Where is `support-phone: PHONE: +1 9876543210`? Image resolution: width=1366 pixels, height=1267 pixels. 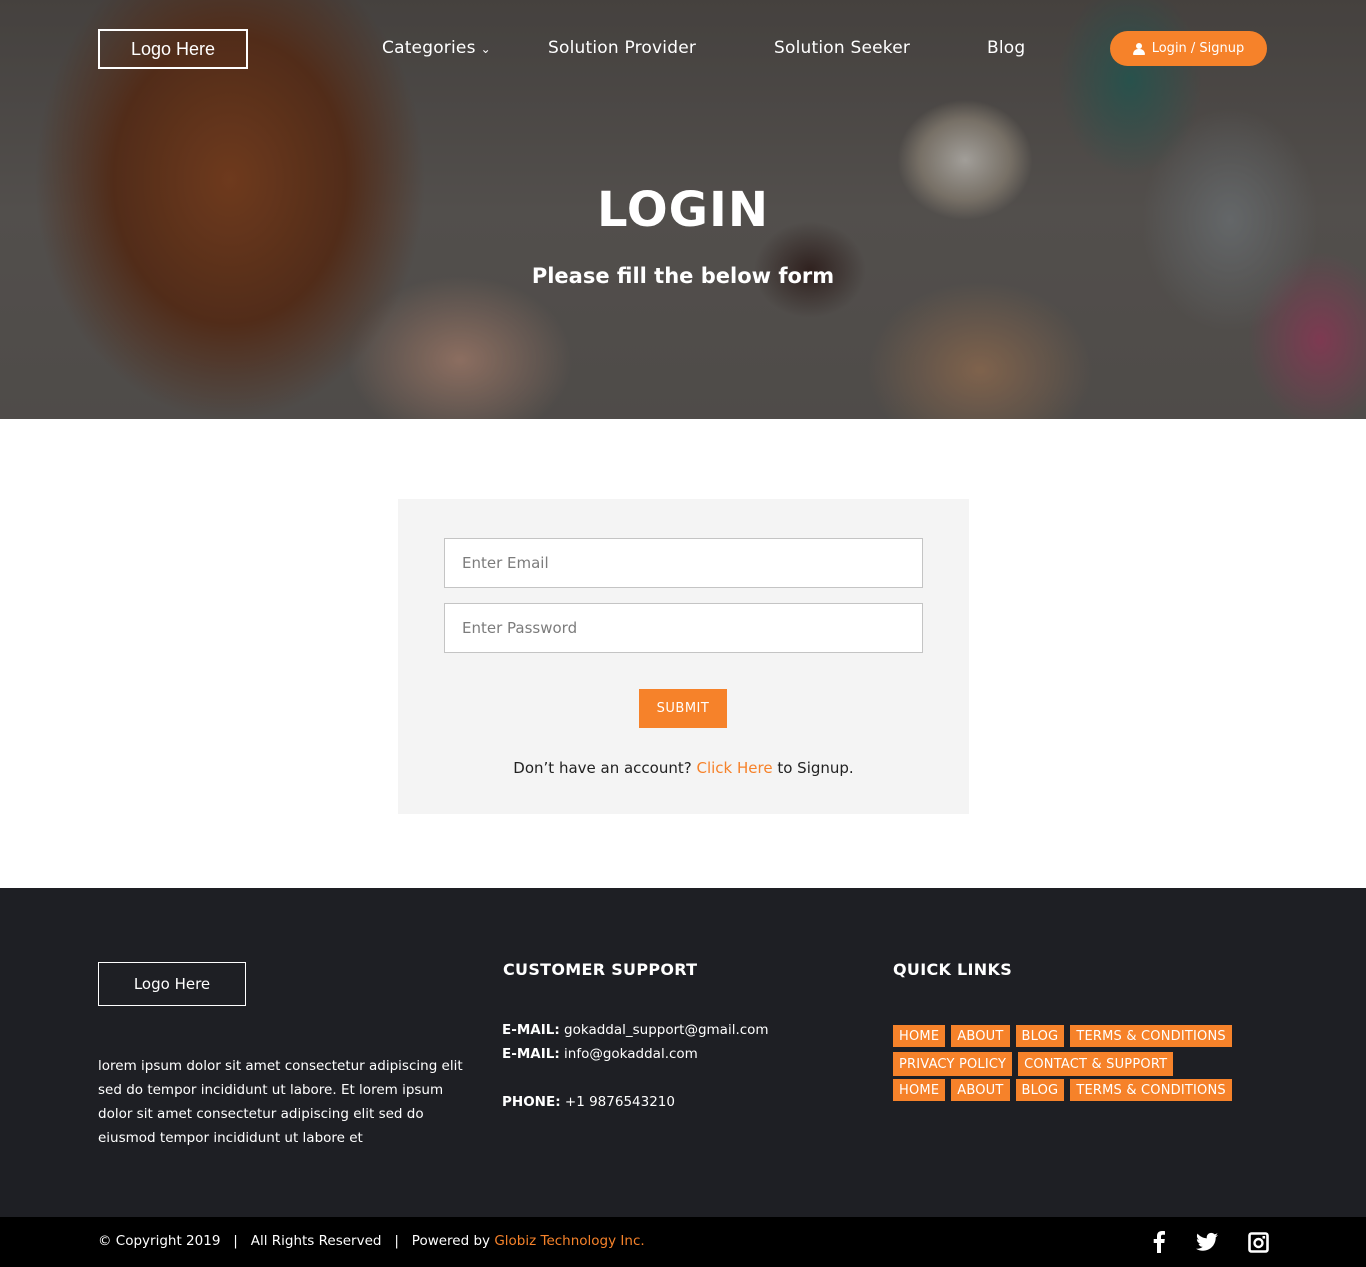 support-phone: PHONE: +1 9876543210 is located at coordinates (588, 1102).